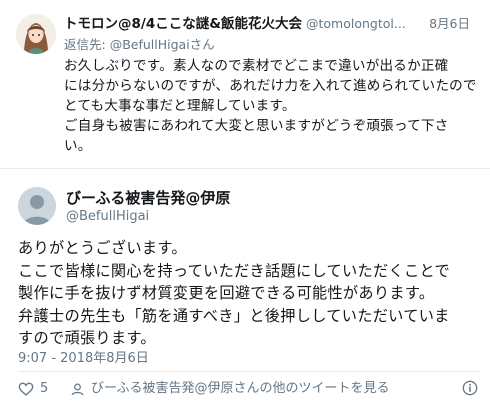 The image size is (490, 406). What do you see at coordinates (249, 371) in the screenshot?
I see `divider` at bounding box center [249, 371].